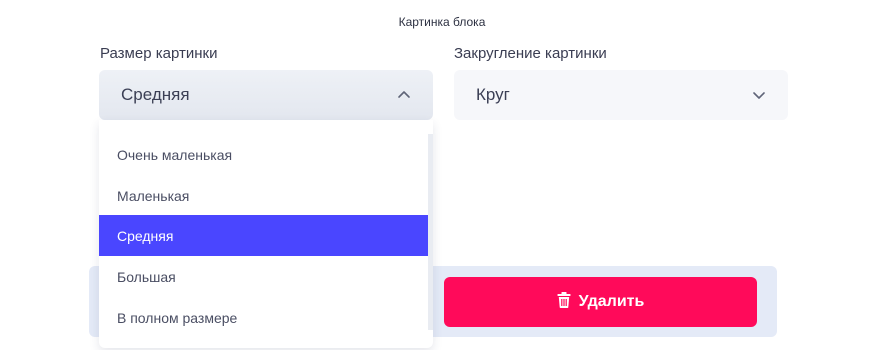  I want to click on option-small: Маленькая, so click(263, 195).